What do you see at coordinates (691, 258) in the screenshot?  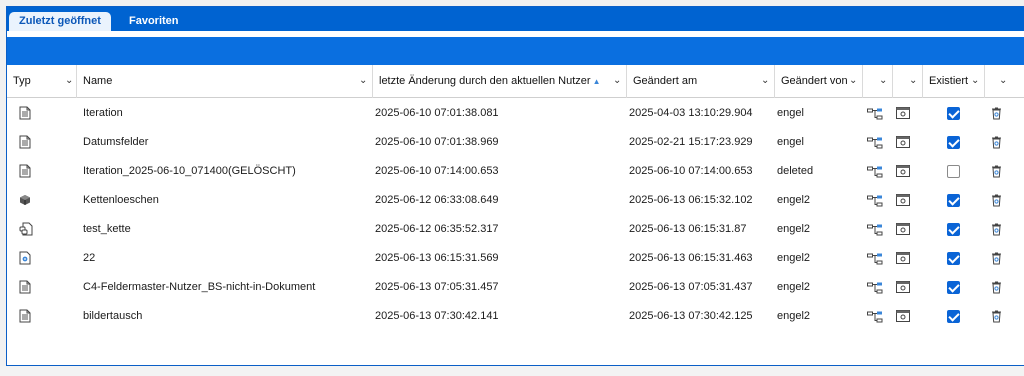 I see `row-changed-on: 2025-06-13 06:15:31.463` at bounding box center [691, 258].